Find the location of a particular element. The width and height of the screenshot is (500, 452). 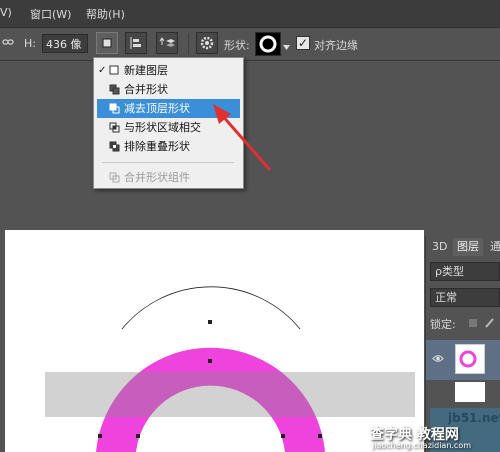

tab-layers: 图层 is located at coordinates (468, 247).